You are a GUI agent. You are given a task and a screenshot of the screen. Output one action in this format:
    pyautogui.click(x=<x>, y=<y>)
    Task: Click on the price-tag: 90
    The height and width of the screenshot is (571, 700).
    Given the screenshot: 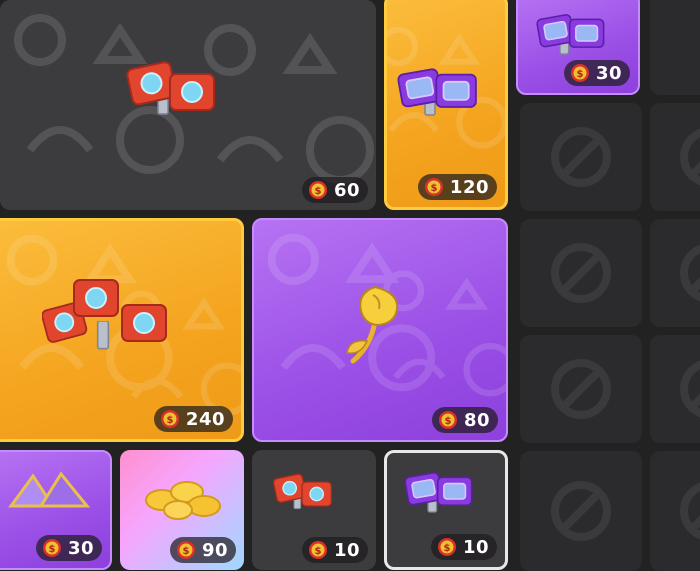 What is the action you would take?
    pyautogui.click(x=202, y=550)
    